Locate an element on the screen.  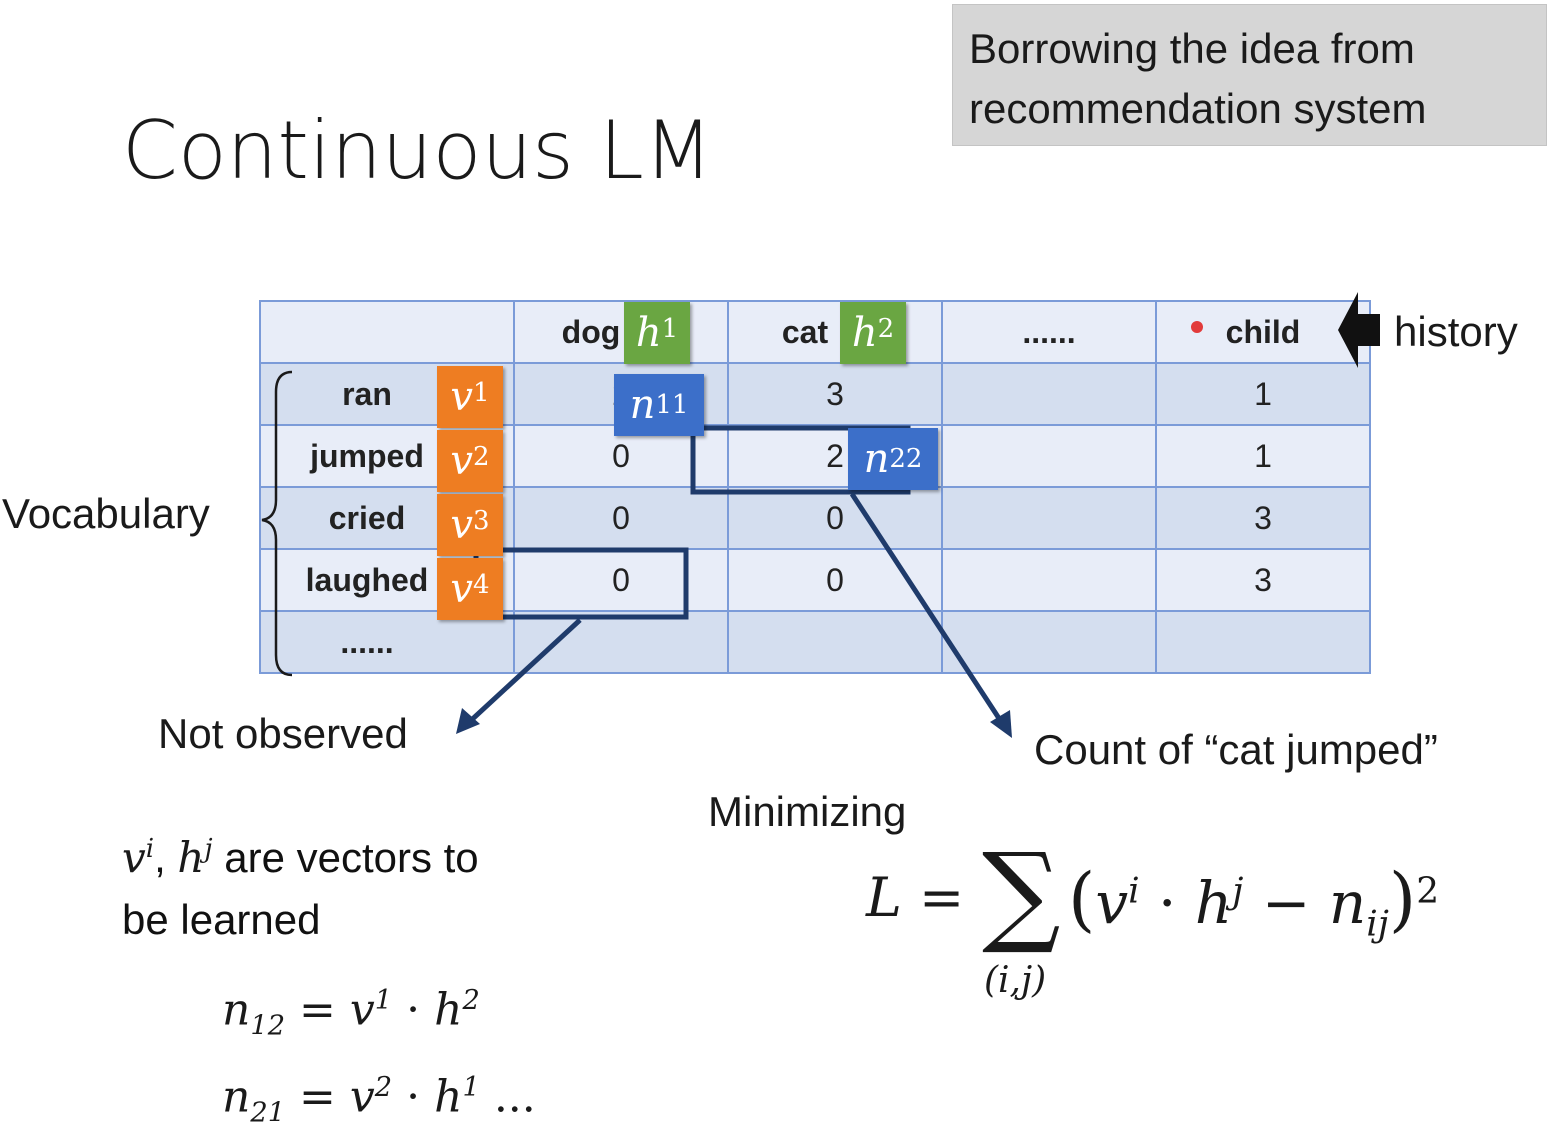
sum-index: (i,j) is located at coordinates (1015, 980).